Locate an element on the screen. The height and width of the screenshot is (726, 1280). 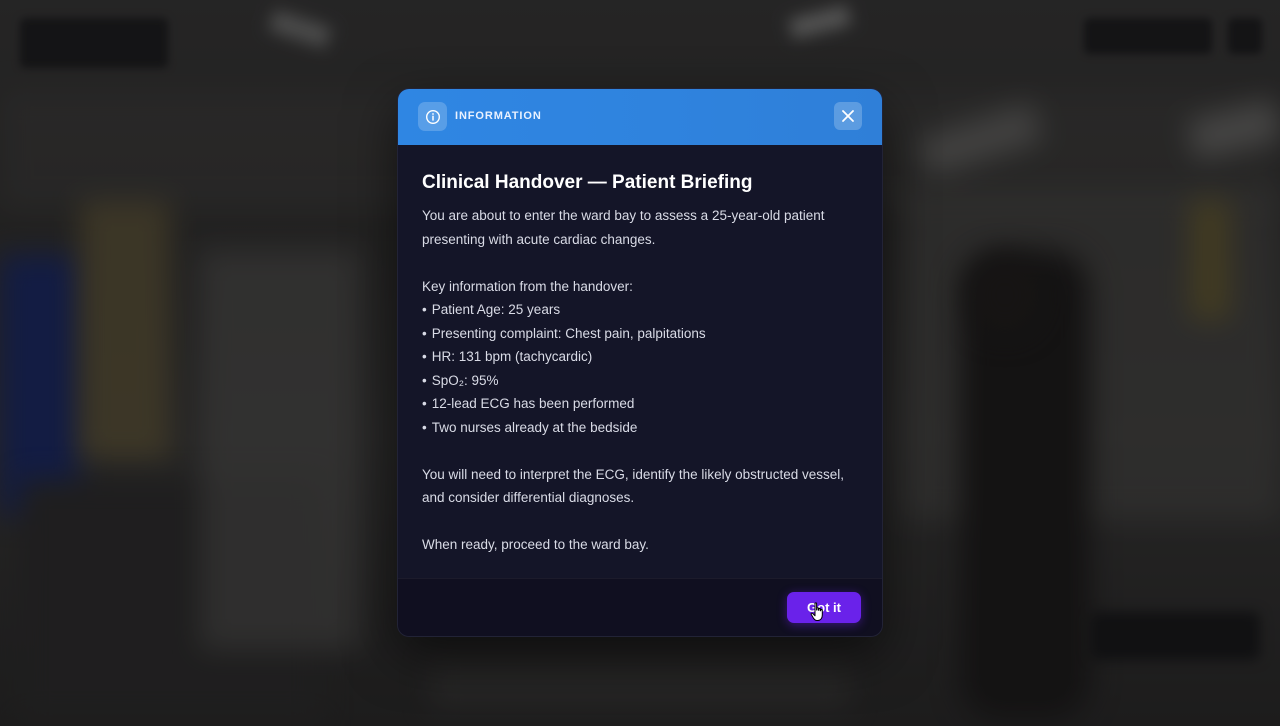
key-info-heading: Key information from the handover: is located at coordinates (527, 286).